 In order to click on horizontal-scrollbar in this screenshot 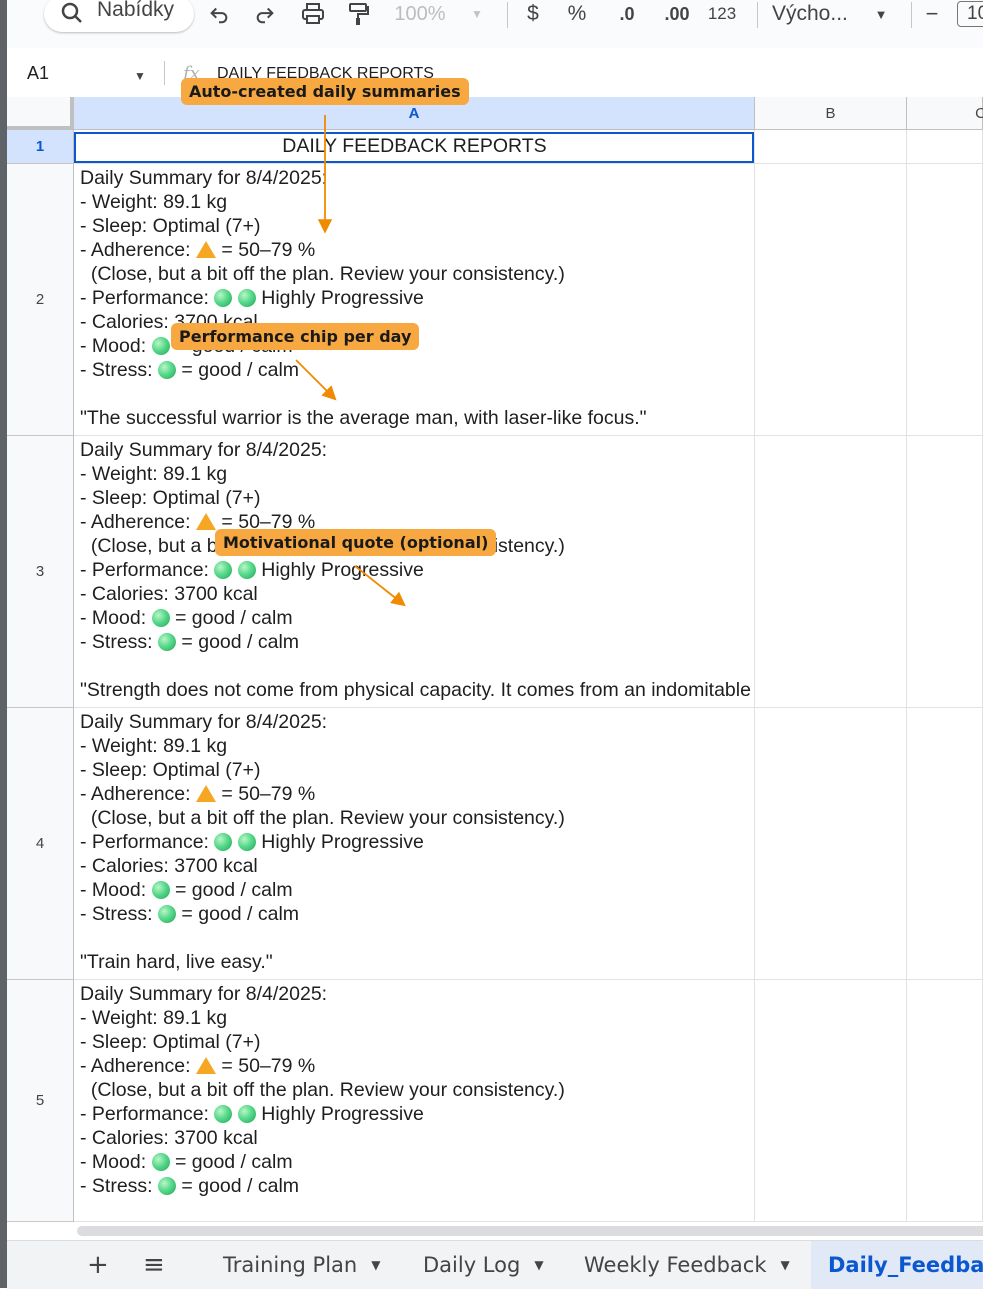, I will do `click(495, 1231)`.